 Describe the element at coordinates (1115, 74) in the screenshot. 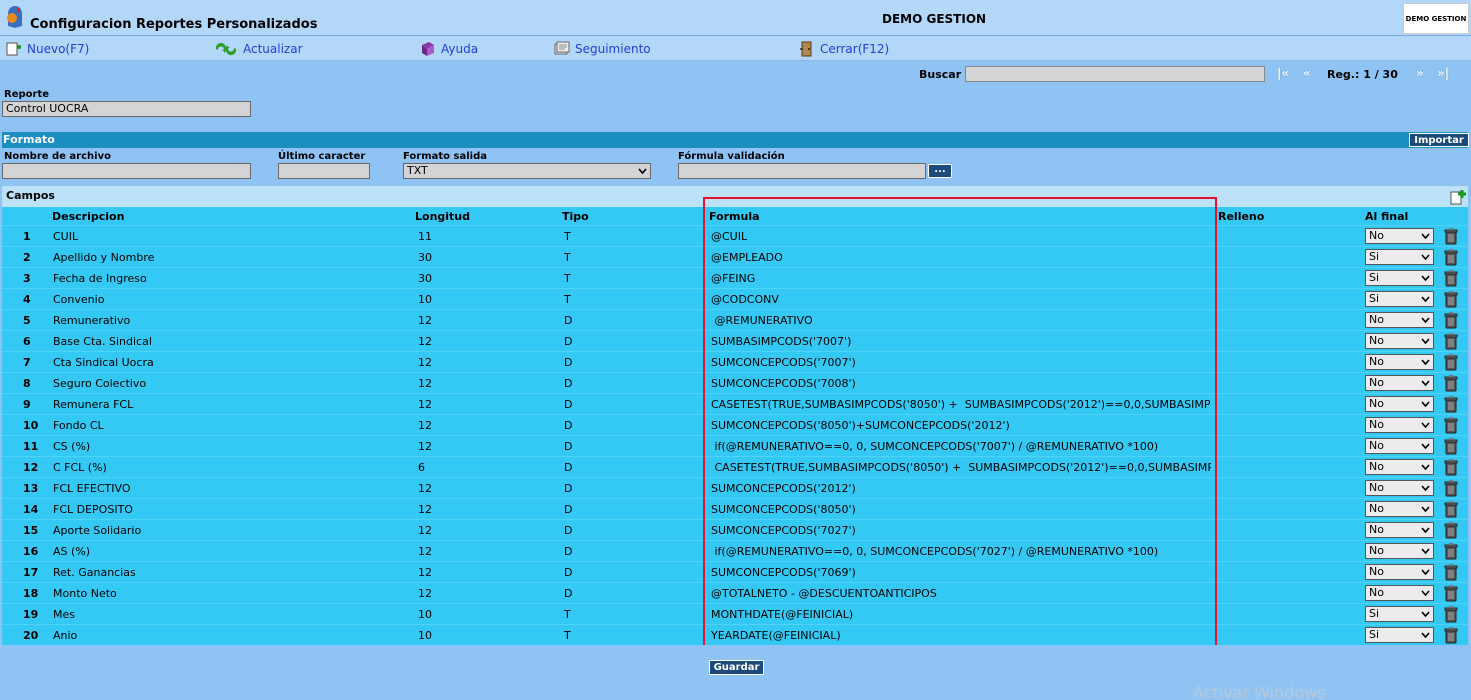

I see `search-input` at that location.